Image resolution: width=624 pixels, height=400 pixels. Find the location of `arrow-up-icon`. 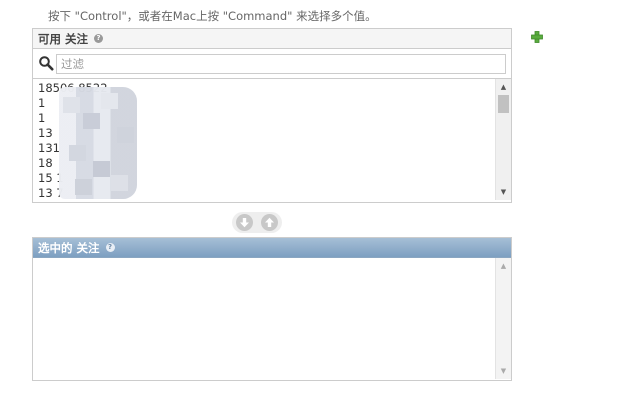

arrow-up-icon is located at coordinates (269, 222).